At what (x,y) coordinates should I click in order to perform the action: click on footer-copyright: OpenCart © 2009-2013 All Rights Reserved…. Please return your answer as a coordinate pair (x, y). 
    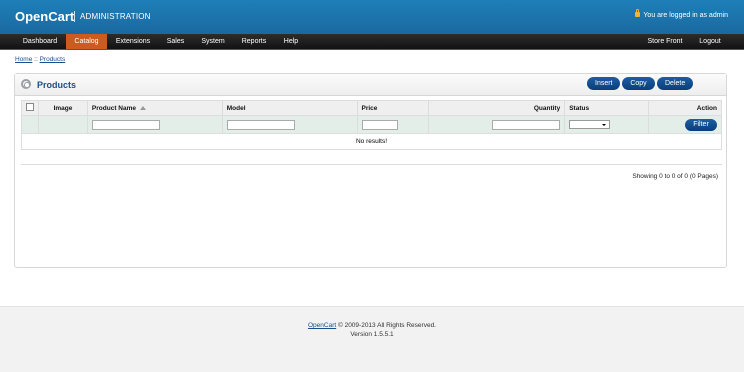
    Looking at the image, I should click on (372, 325).